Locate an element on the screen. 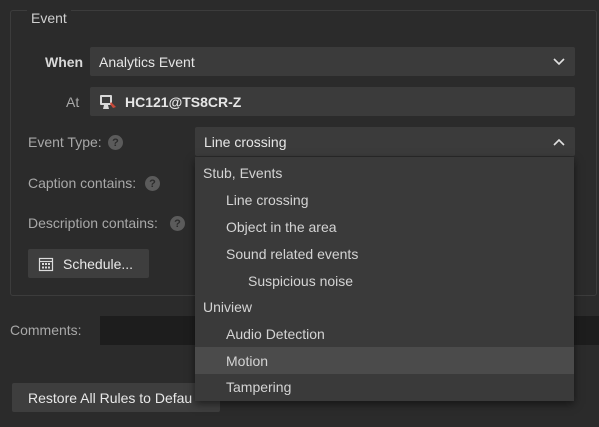  description-help-icon: ? is located at coordinates (177, 223).